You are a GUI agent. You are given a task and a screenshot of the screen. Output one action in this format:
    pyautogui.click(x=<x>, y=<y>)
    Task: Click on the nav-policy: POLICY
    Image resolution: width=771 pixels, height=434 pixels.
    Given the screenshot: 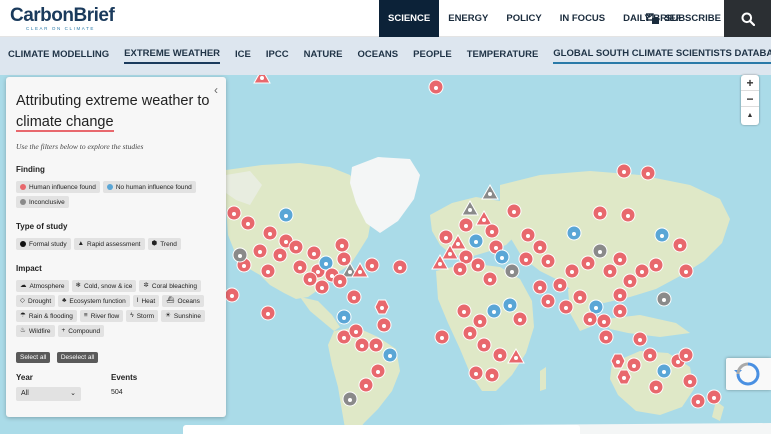 What is the action you would take?
    pyautogui.click(x=523, y=18)
    